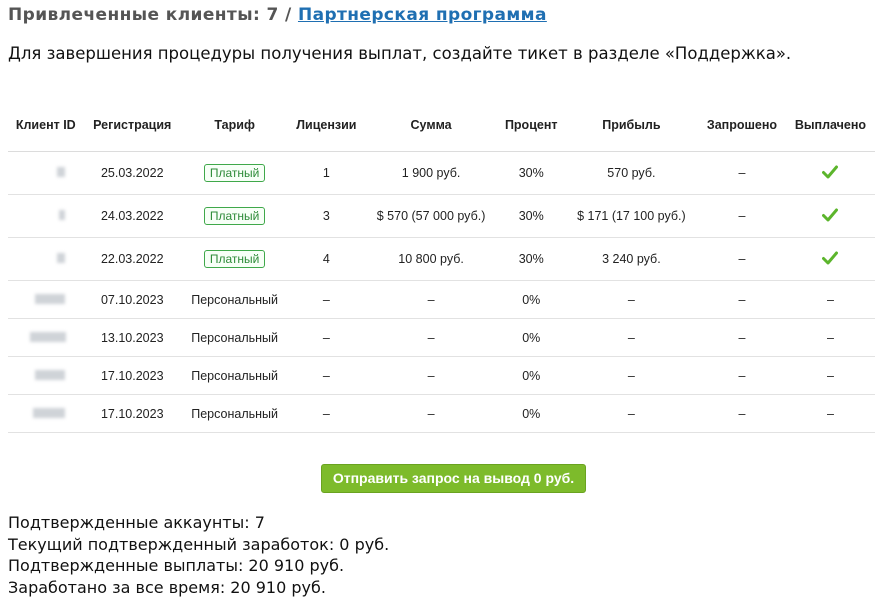  I want to click on current-confirmed-earnings: Текущий подтвержденный заработок: 0 руб., so click(199, 544).